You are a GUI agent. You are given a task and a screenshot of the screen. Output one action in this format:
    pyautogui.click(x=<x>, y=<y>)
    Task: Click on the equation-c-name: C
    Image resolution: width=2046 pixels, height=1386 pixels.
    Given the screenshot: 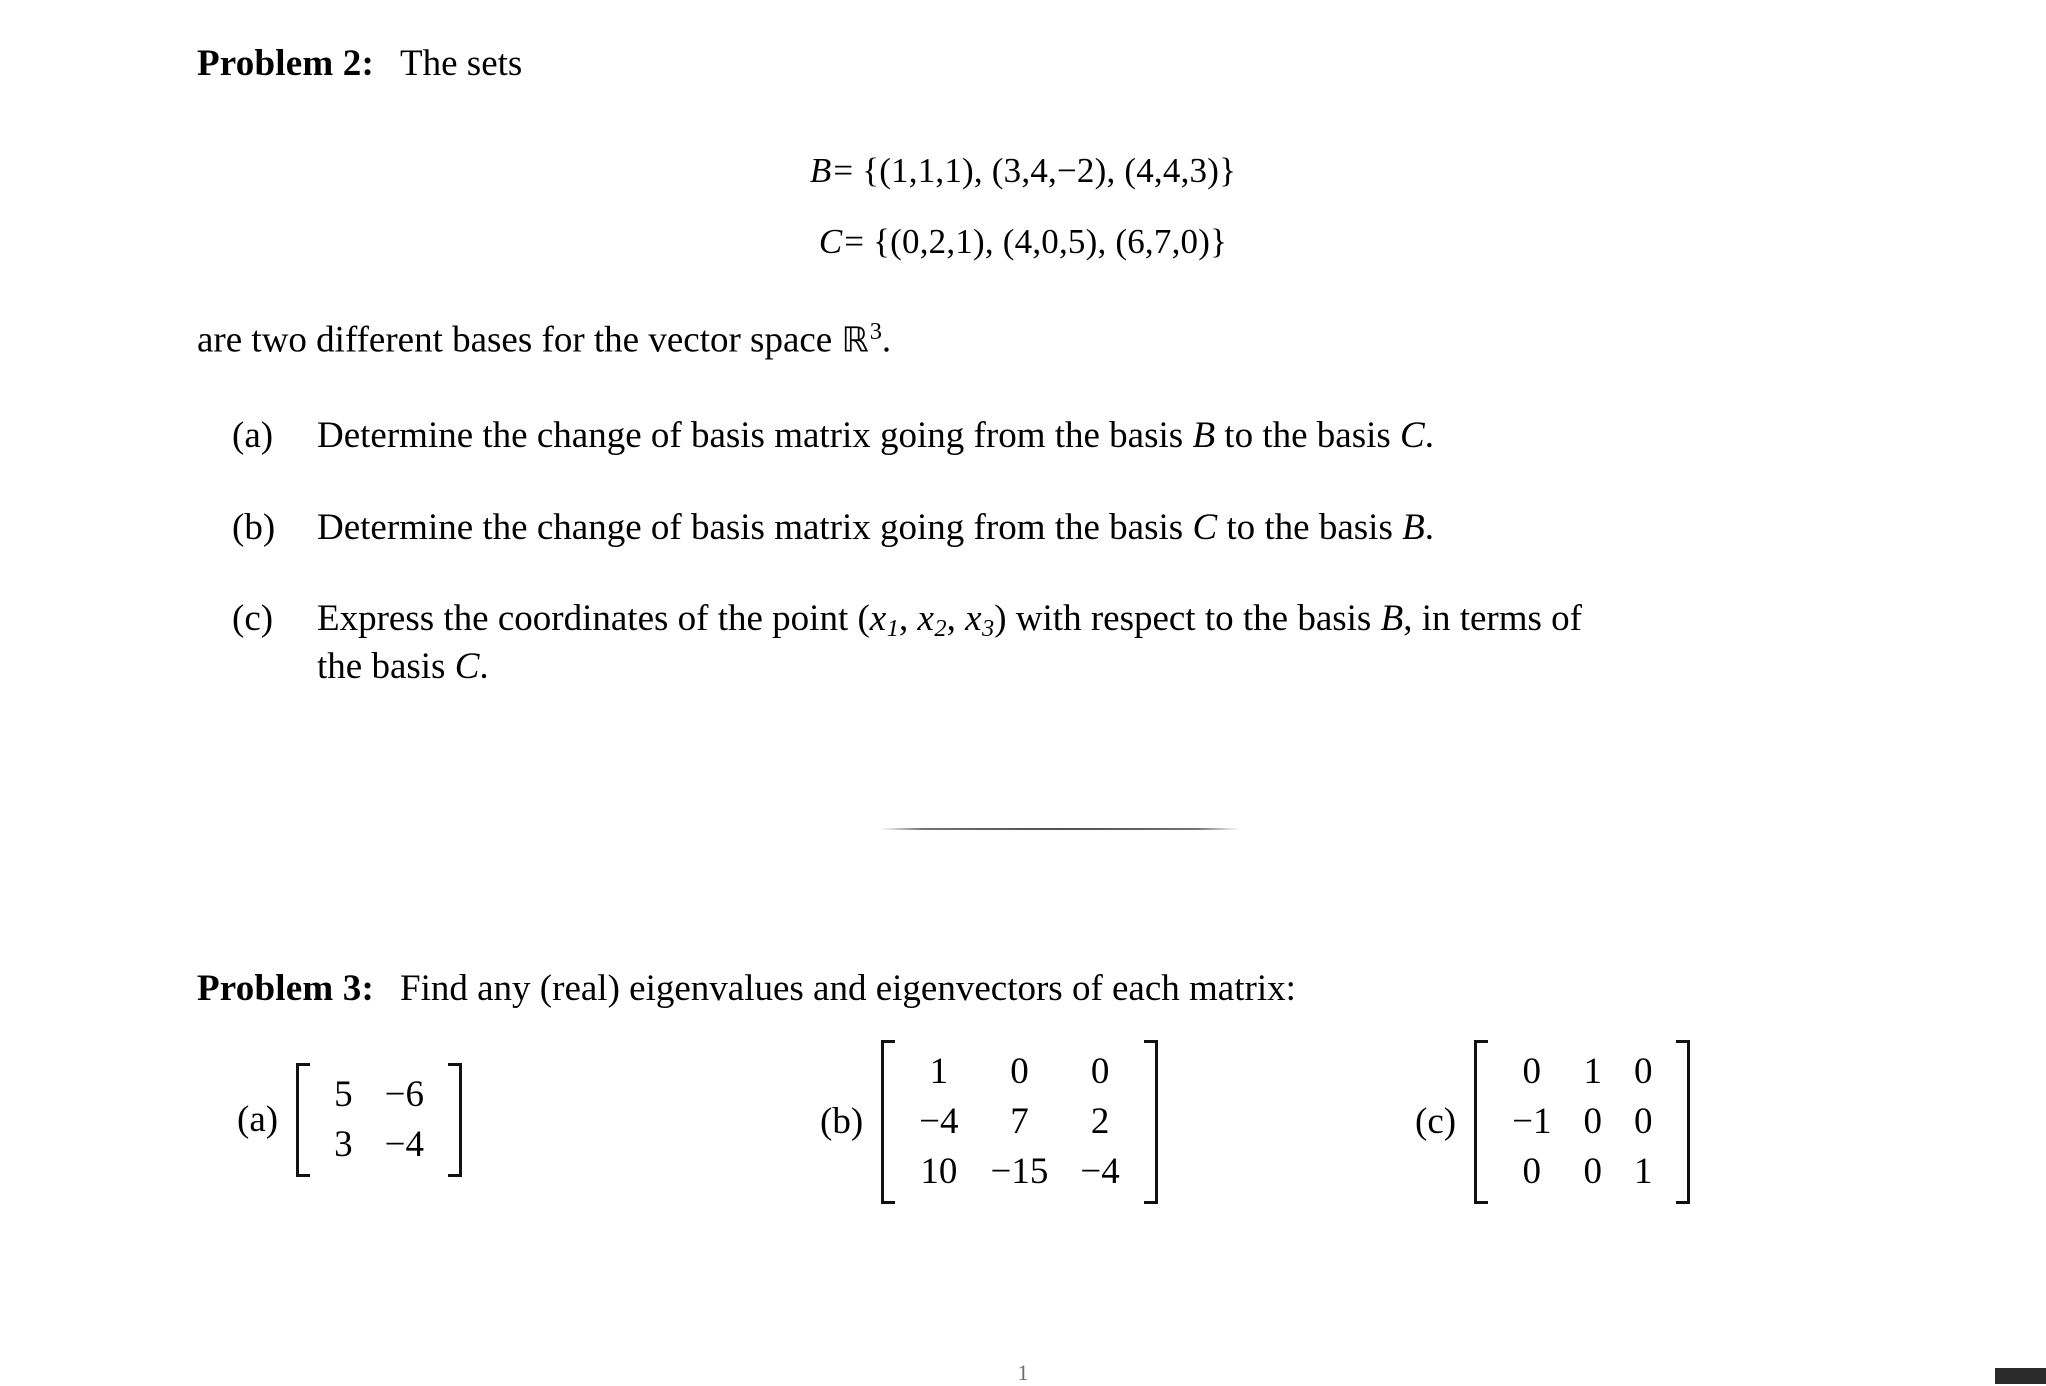 What is the action you would take?
    pyautogui.click(x=830, y=241)
    